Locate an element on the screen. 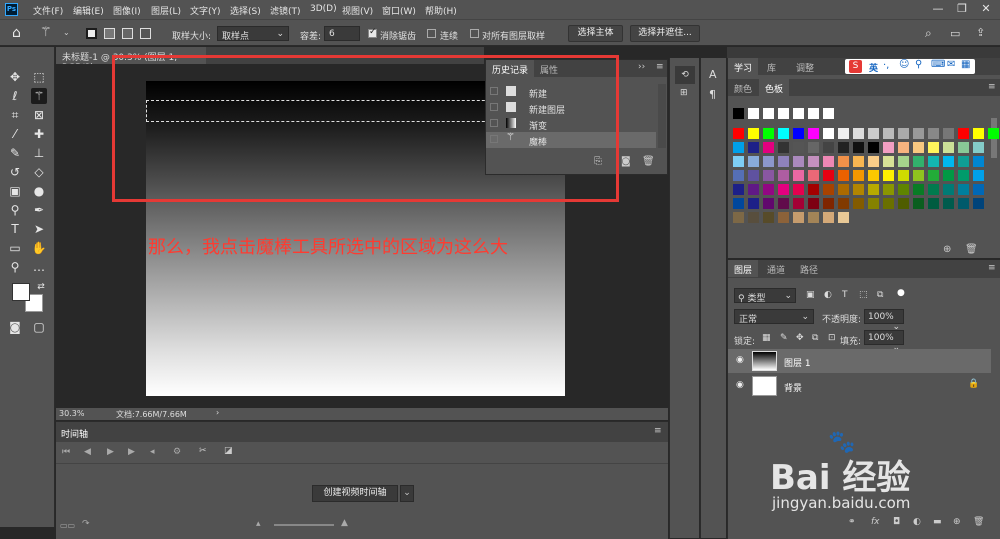  eyedropper-tool-icon: ⁄ is located at coordinates (15, 134).